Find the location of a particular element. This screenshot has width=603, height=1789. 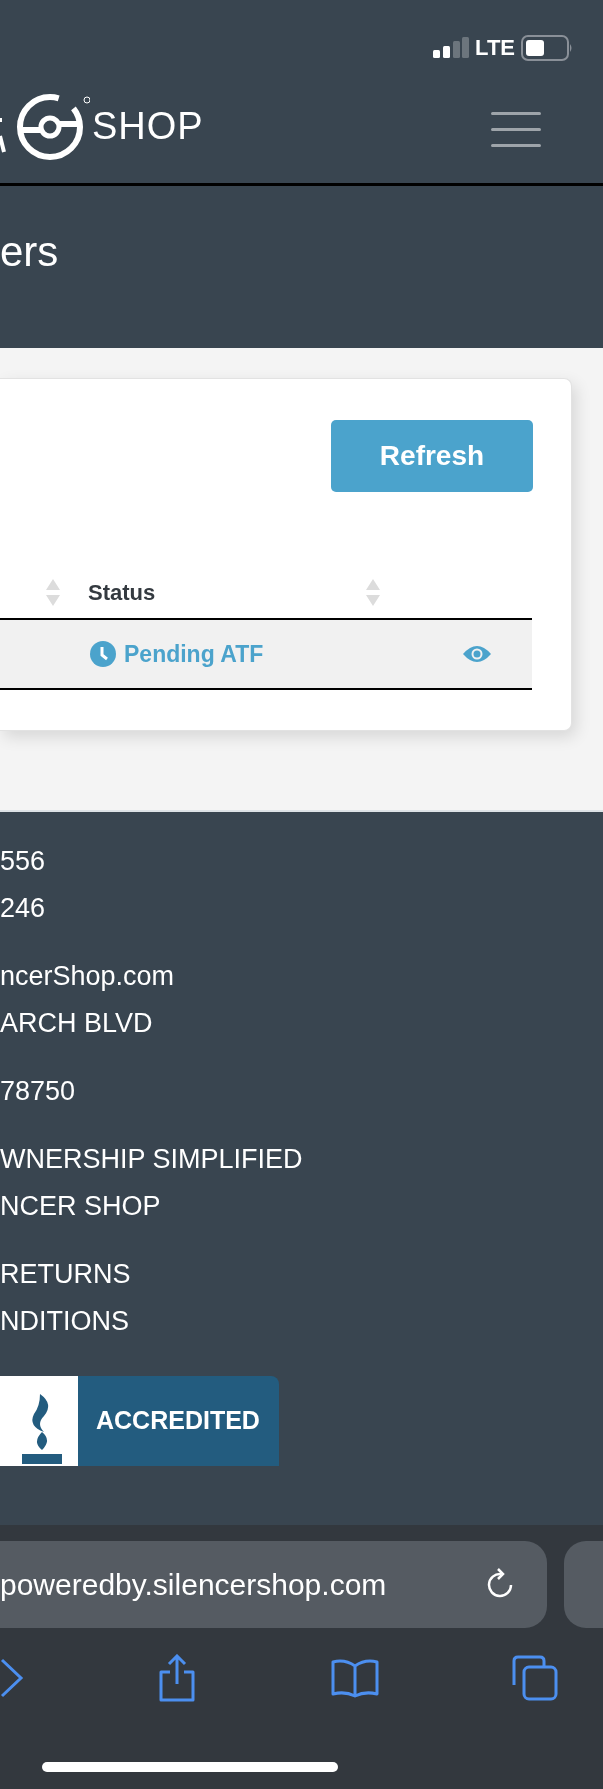

footer-text: NDITIONS is located at coordinates (65, 1321).